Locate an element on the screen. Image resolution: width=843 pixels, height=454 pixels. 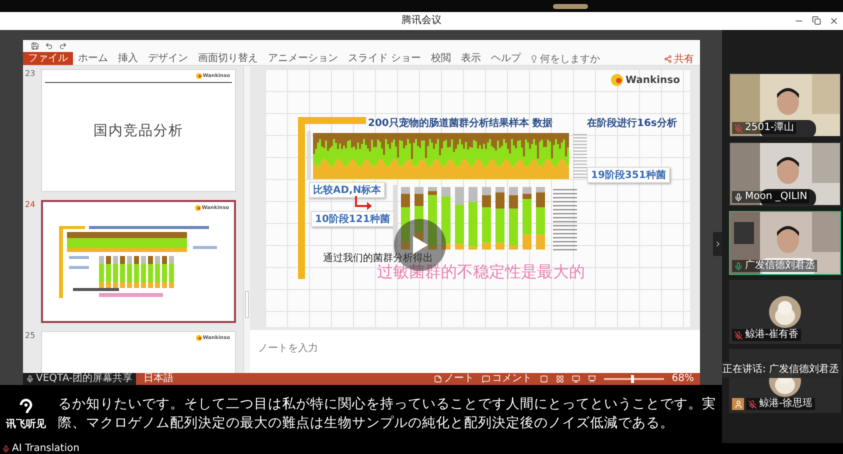
slide-number: 24 is located at coordinates (30, 205).